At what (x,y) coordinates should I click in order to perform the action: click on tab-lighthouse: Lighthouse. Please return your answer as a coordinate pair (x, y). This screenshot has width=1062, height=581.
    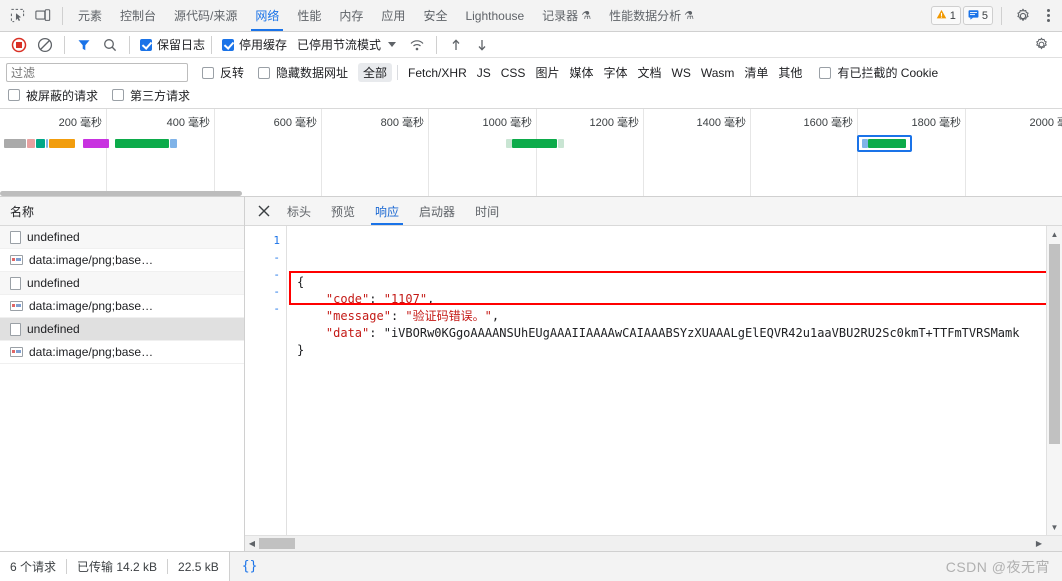
    Looking at the image, I should click on (494, 15).